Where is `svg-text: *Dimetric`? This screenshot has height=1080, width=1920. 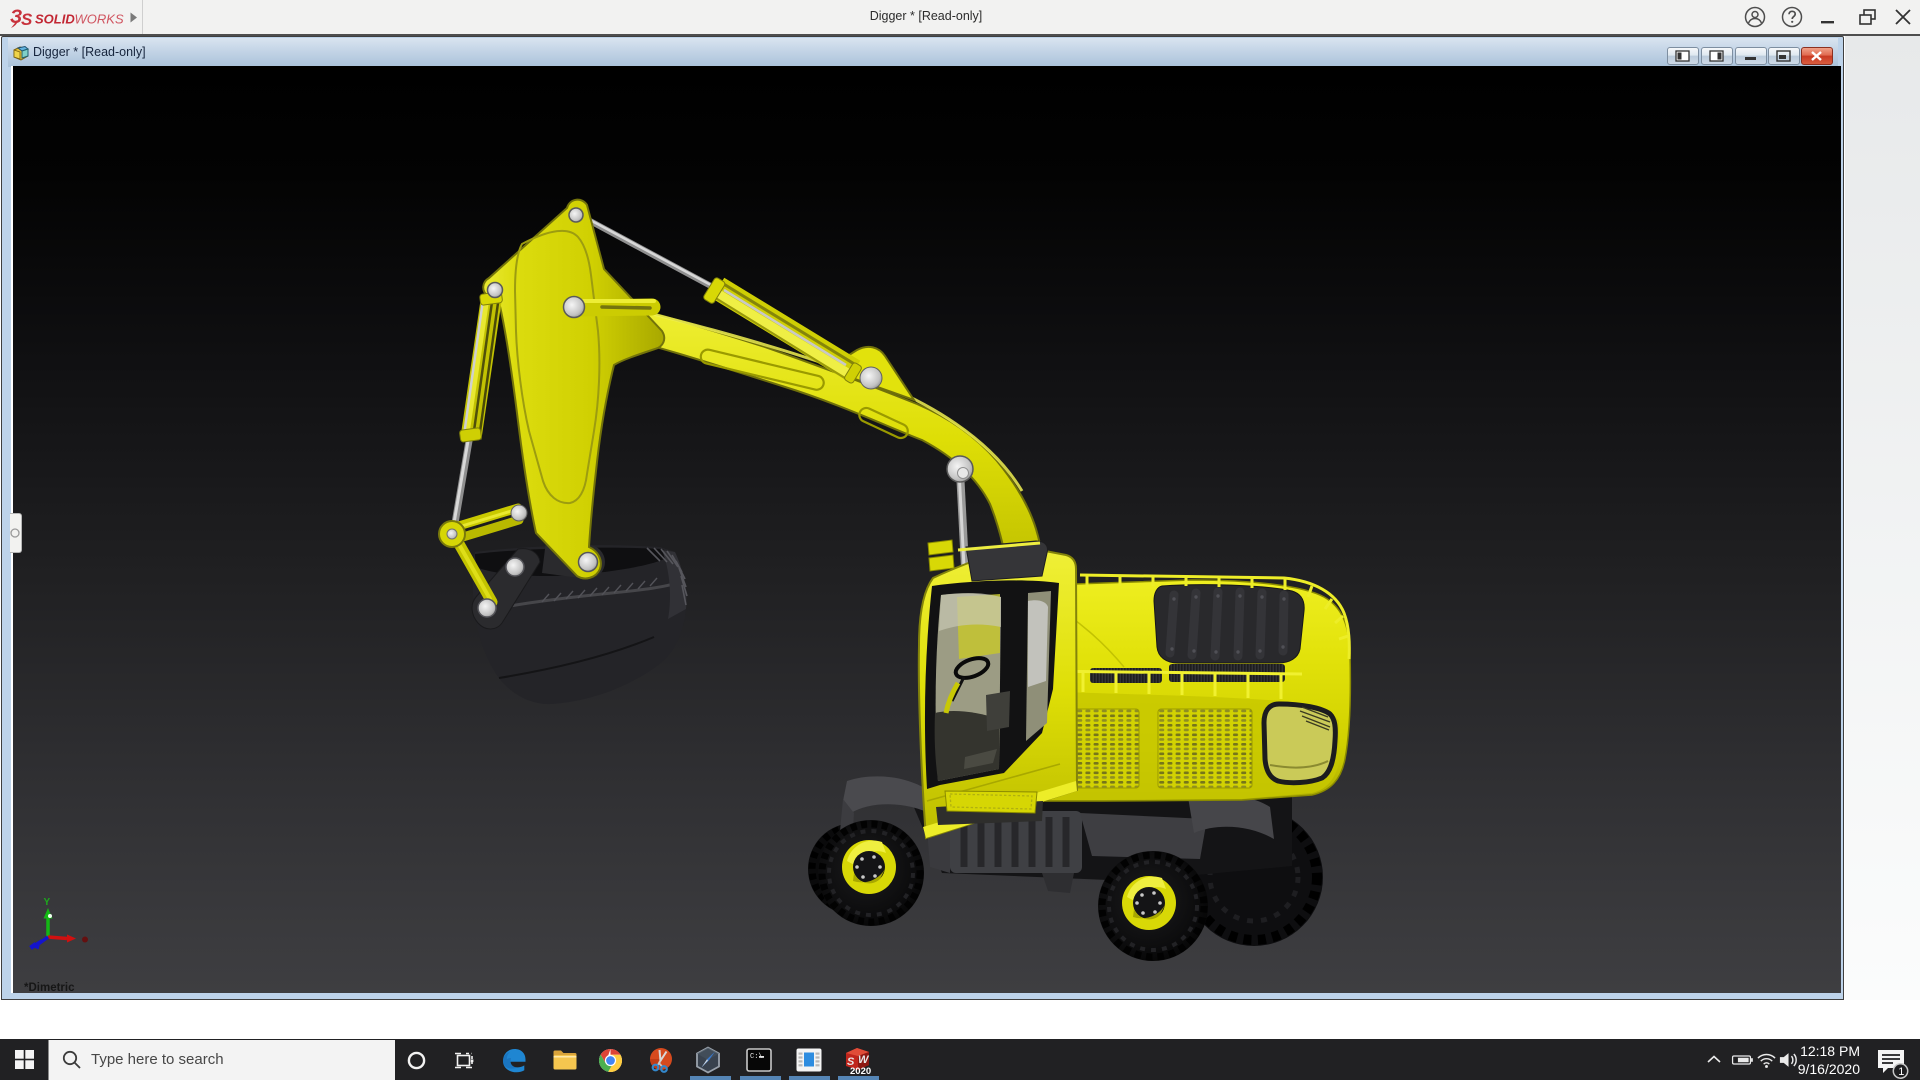 svg-text: *Dimetric is located at coordinates (49, 987).